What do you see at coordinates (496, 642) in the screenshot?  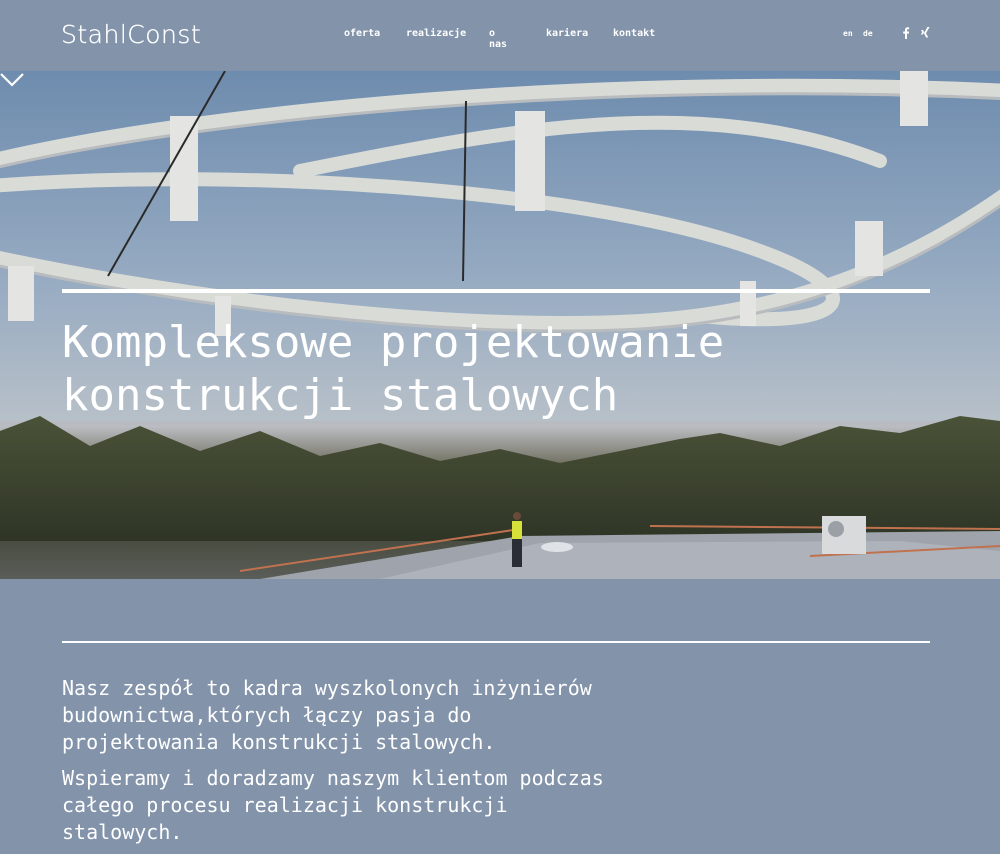 I see `content-divider` at bounding box center [496, 642].